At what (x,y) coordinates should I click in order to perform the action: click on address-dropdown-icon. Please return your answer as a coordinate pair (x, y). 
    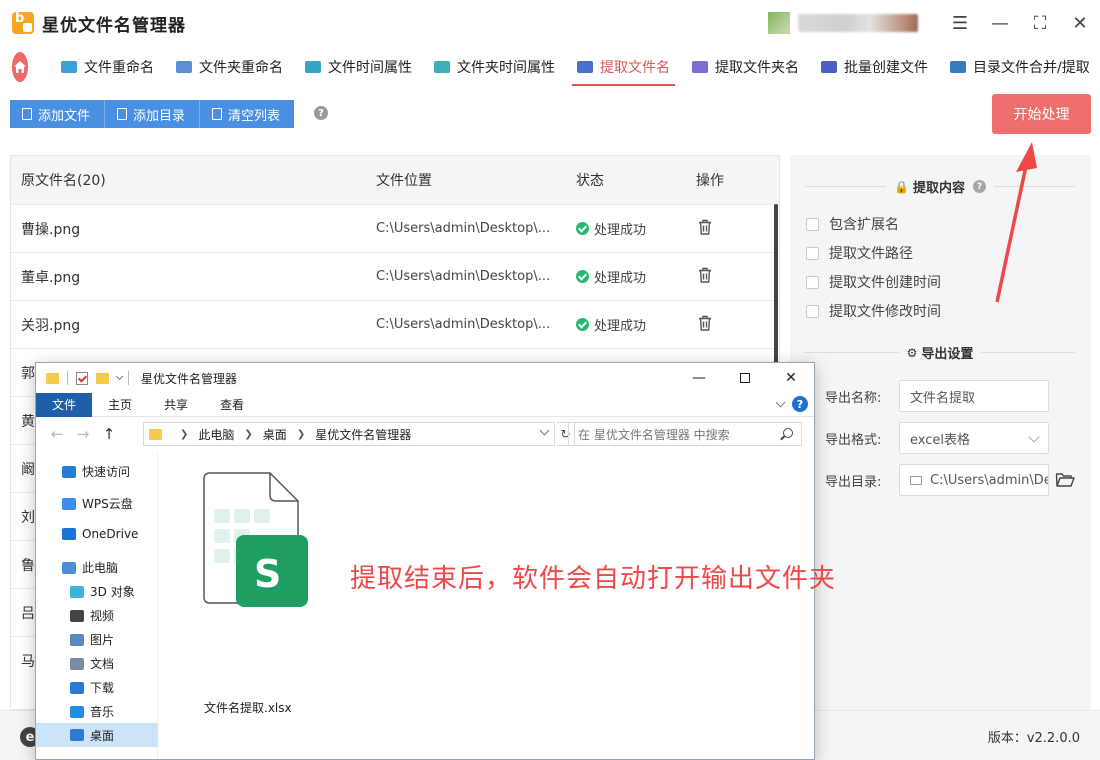
    Looking at the image, I should click on (544, 430).